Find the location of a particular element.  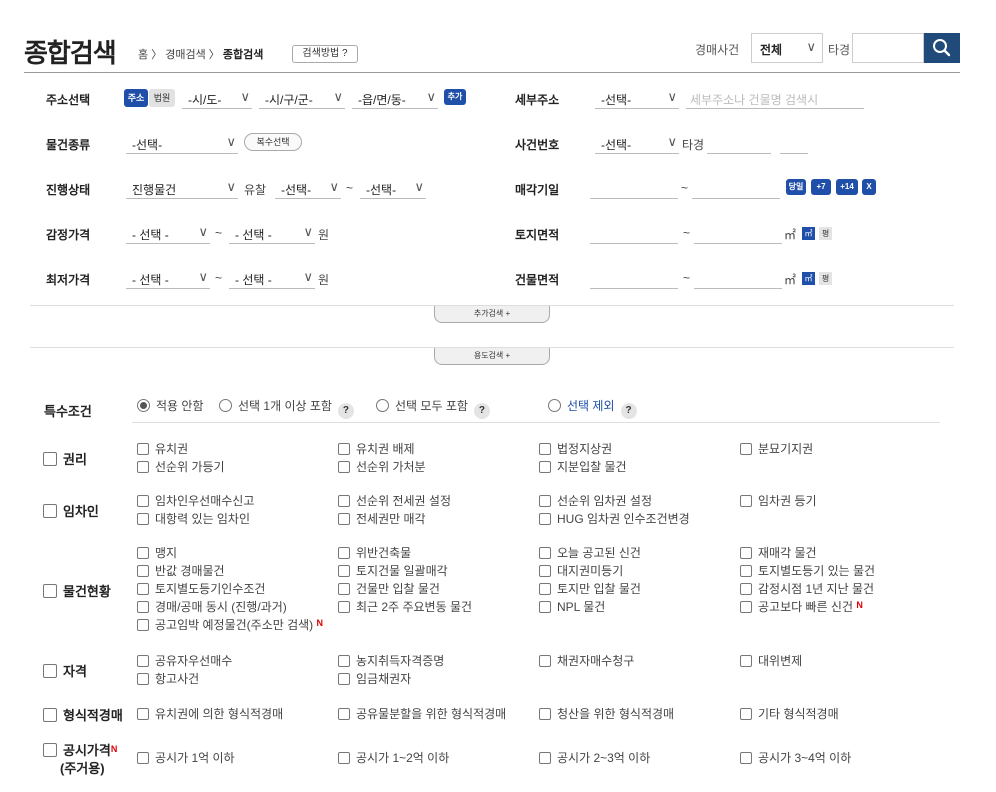

checkbox-item: 공유물분할을 위한 형식적경매 is located at coordinates (422, 713).